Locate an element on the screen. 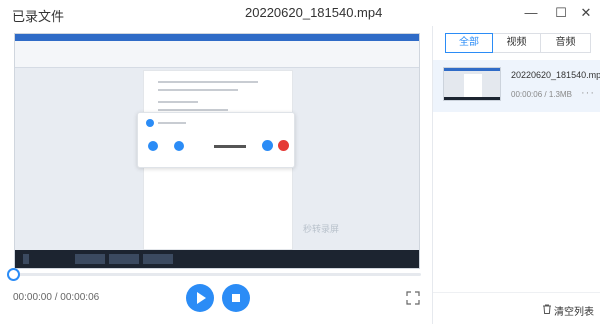 The width and height of the screenshot is (600, 324). video-watermark: 秒转录屏 is located at coordinates (321, 229).